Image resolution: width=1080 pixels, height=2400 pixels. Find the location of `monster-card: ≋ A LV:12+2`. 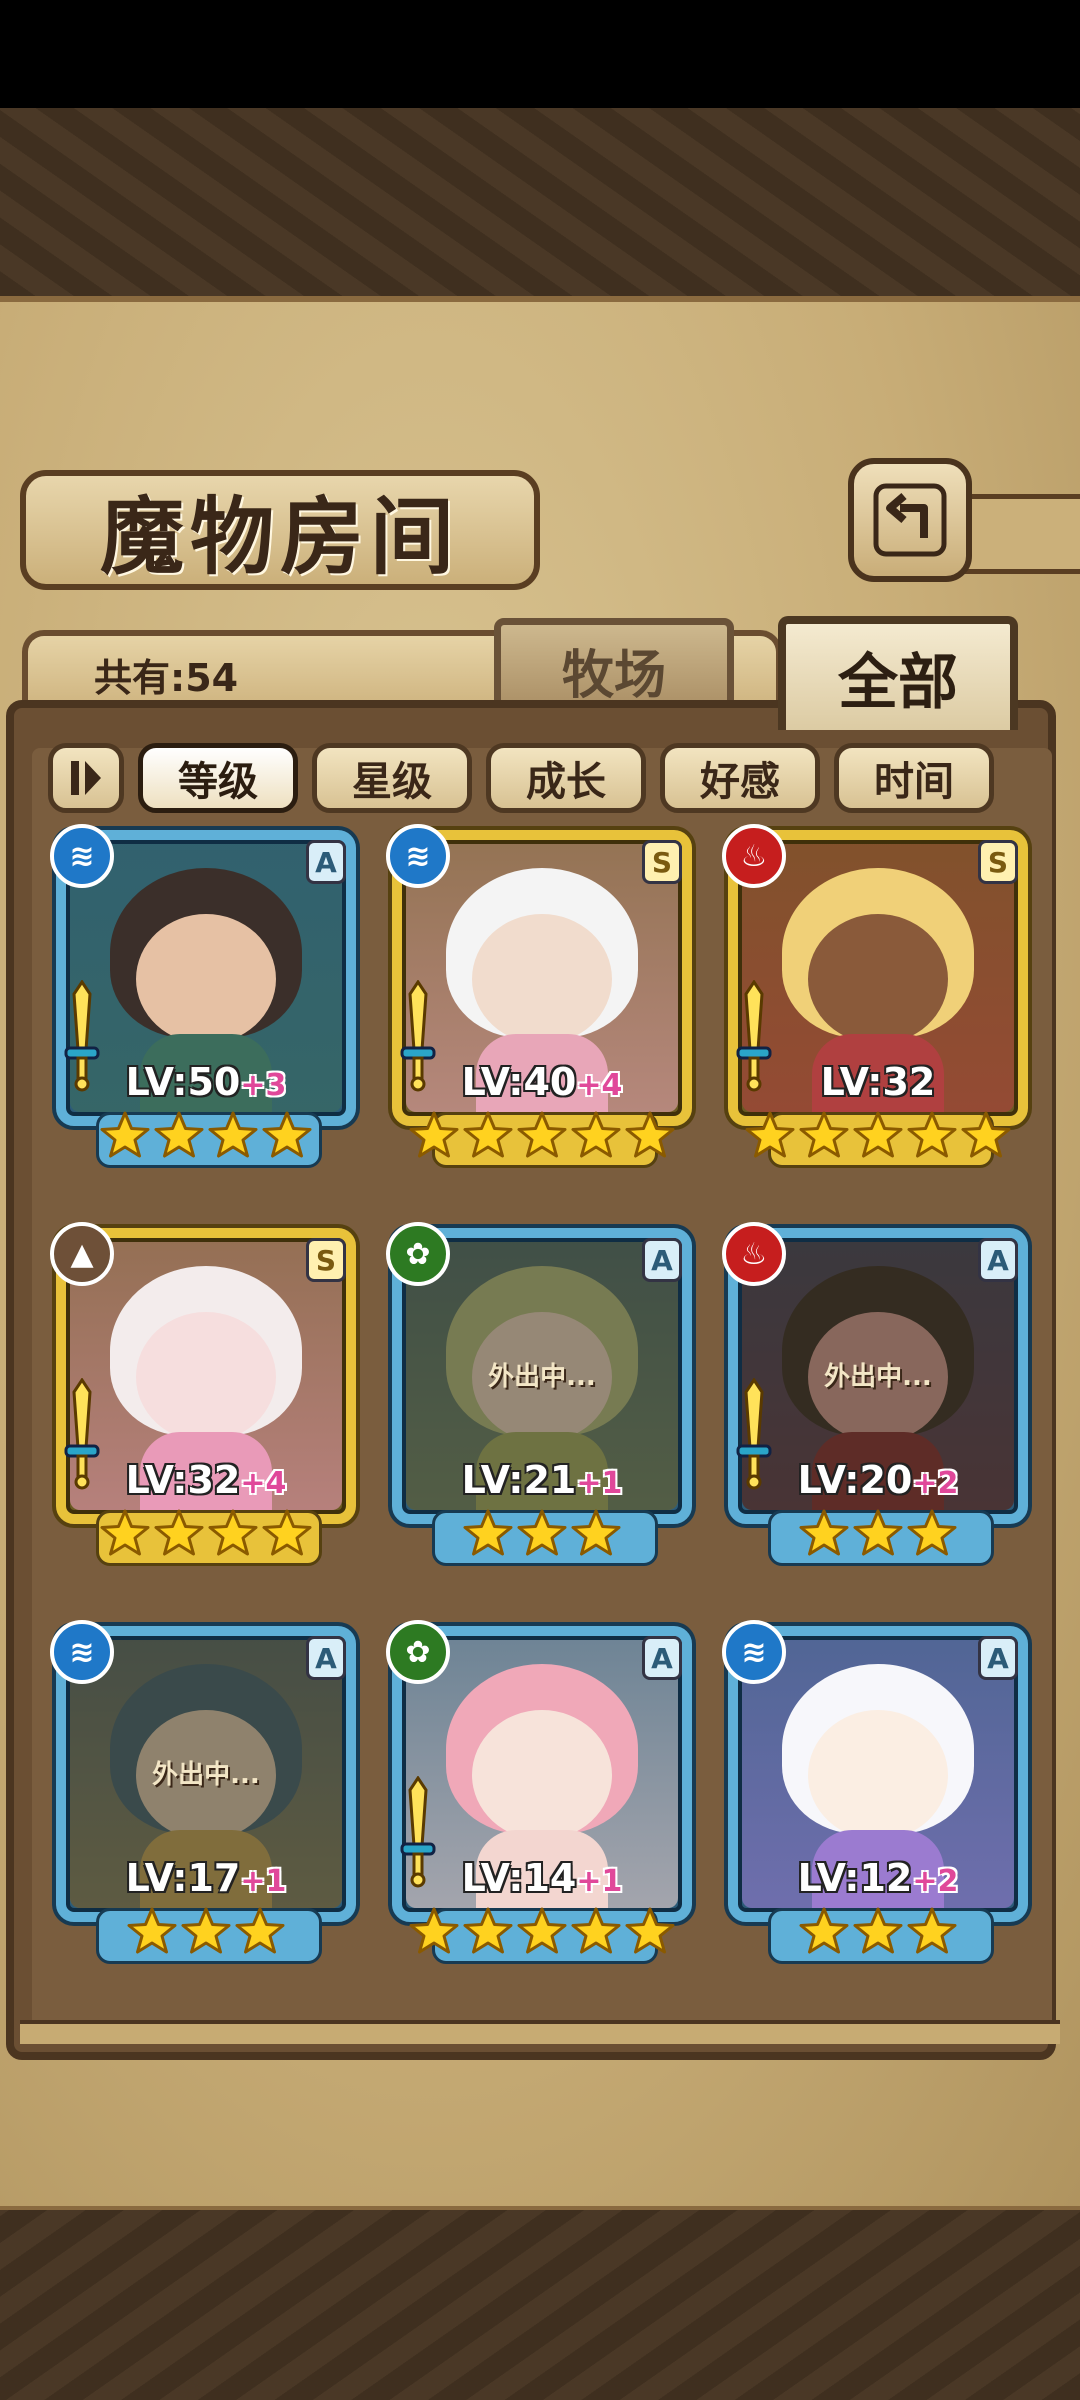

monster-card: ≋ A LV:12+2 is located at coordinates (875, 1792).